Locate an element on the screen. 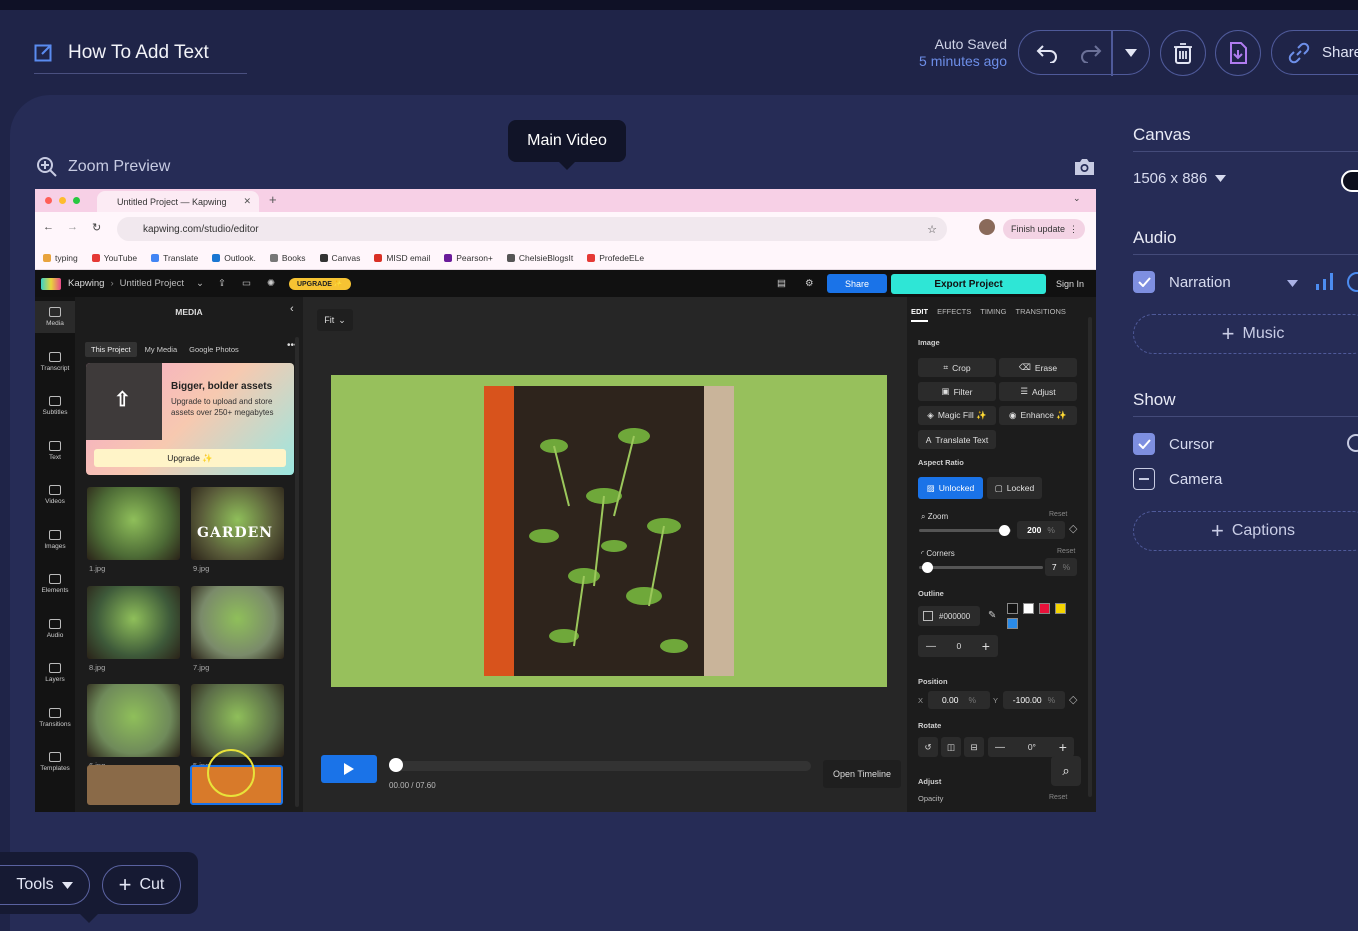  scrubber-track is located at coordinates (600, 766).